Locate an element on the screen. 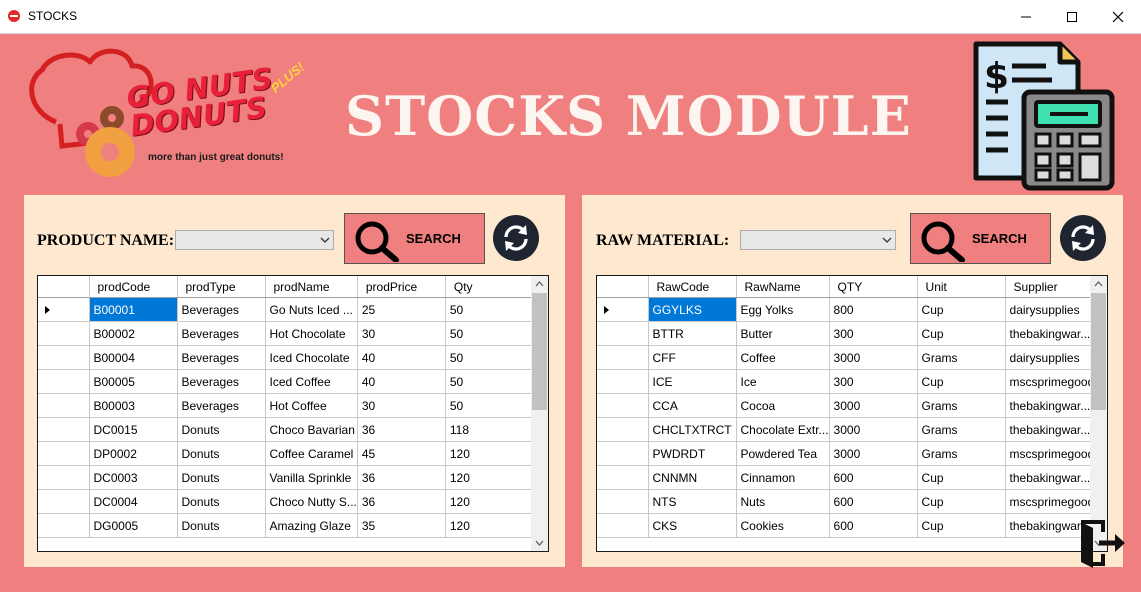  product-table-row: DC0003 Donuts Vanilla Sprinkle 36 120 is located at coordinates (286, 477).